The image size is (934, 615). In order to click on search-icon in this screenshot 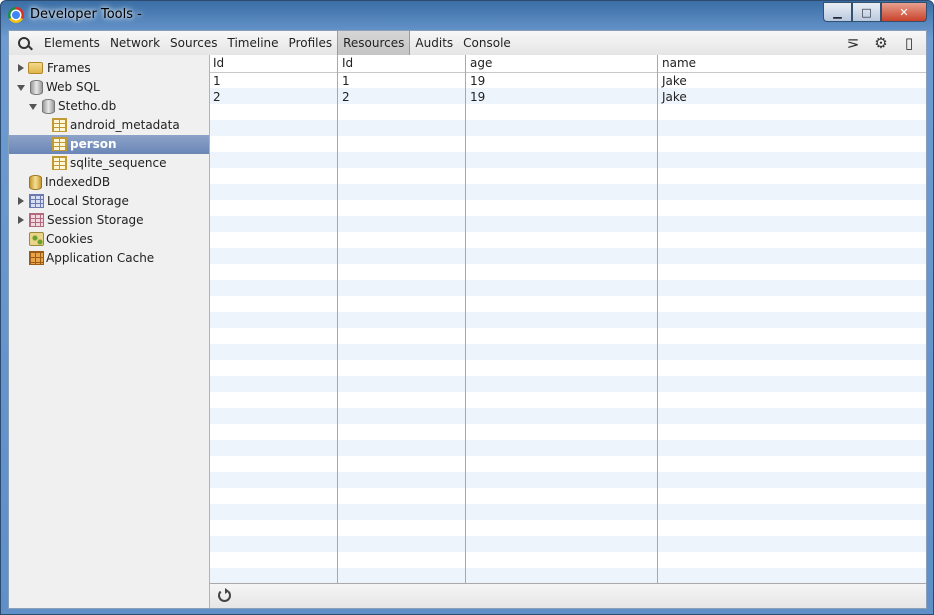, I will do `click(24, 43)`.